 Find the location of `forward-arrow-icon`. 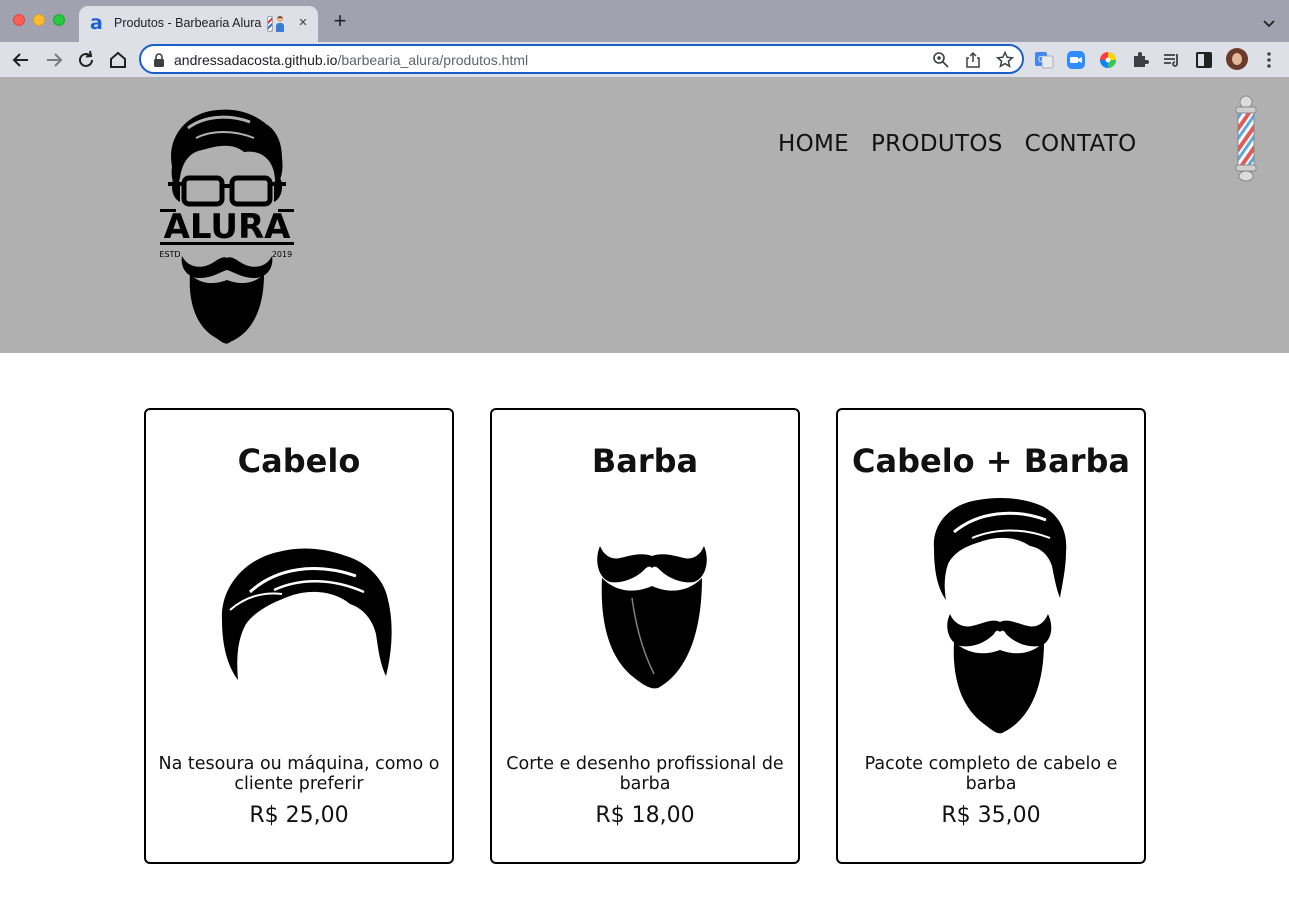

forward-arrow-icon is located at coordinates (54, 60).